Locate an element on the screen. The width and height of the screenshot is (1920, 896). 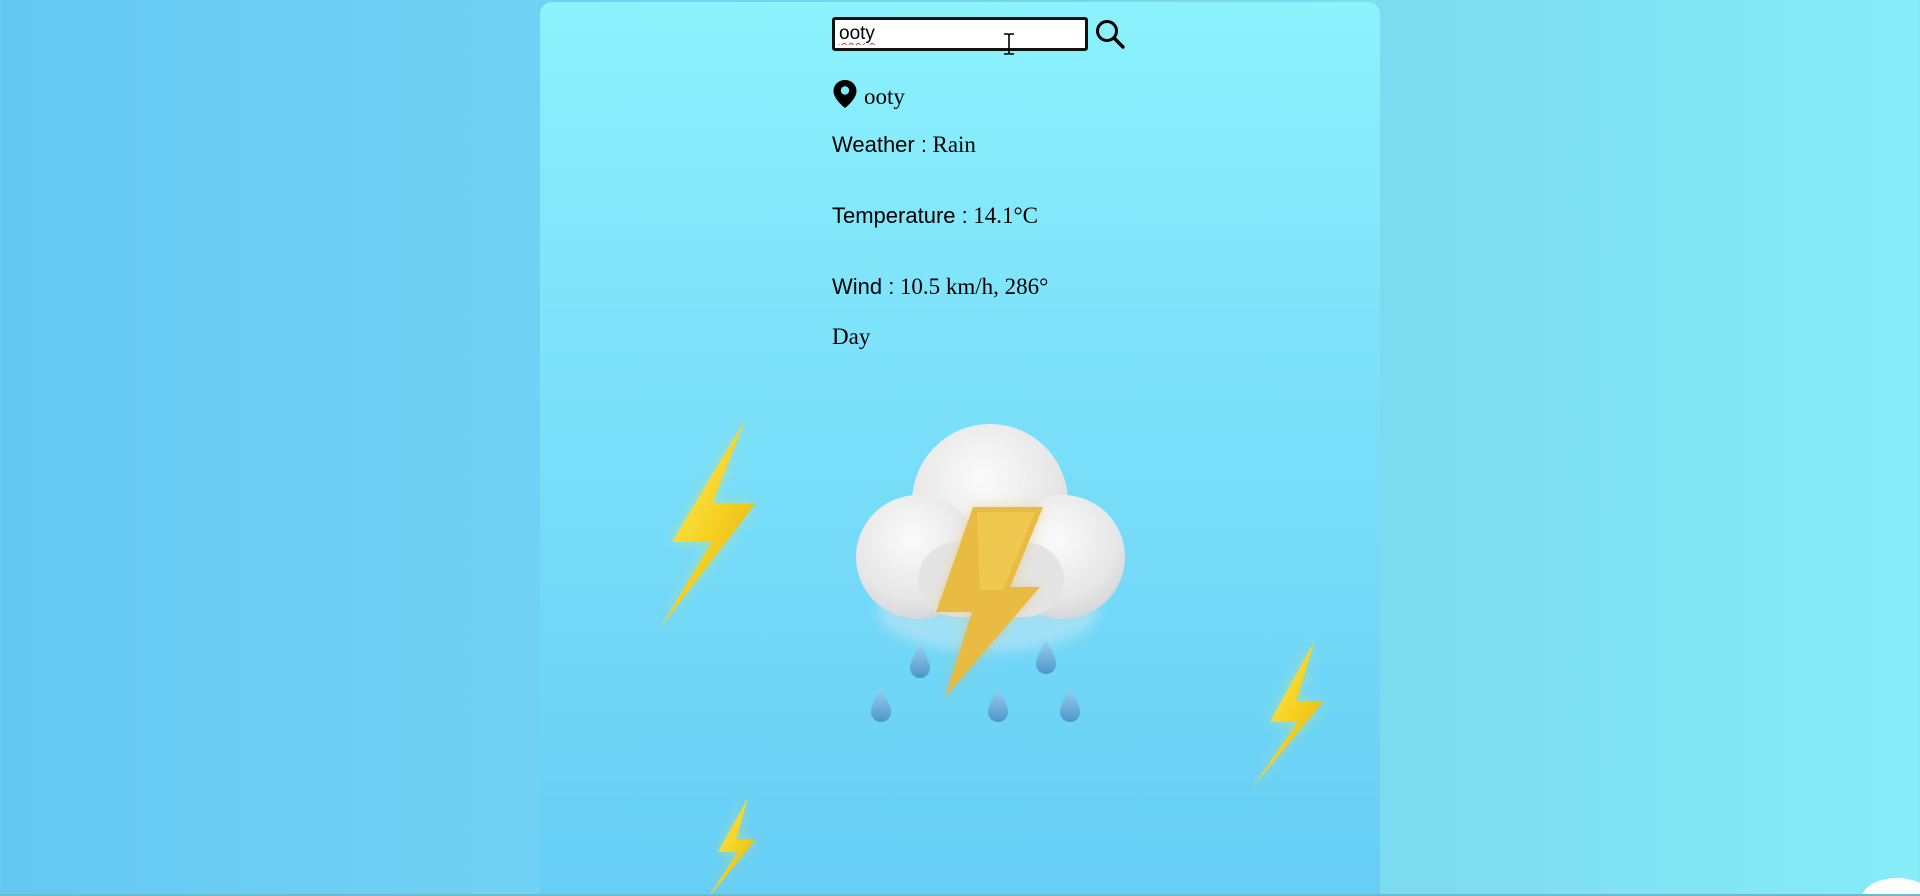
background-shade-left is located at coordinates (485, 448).